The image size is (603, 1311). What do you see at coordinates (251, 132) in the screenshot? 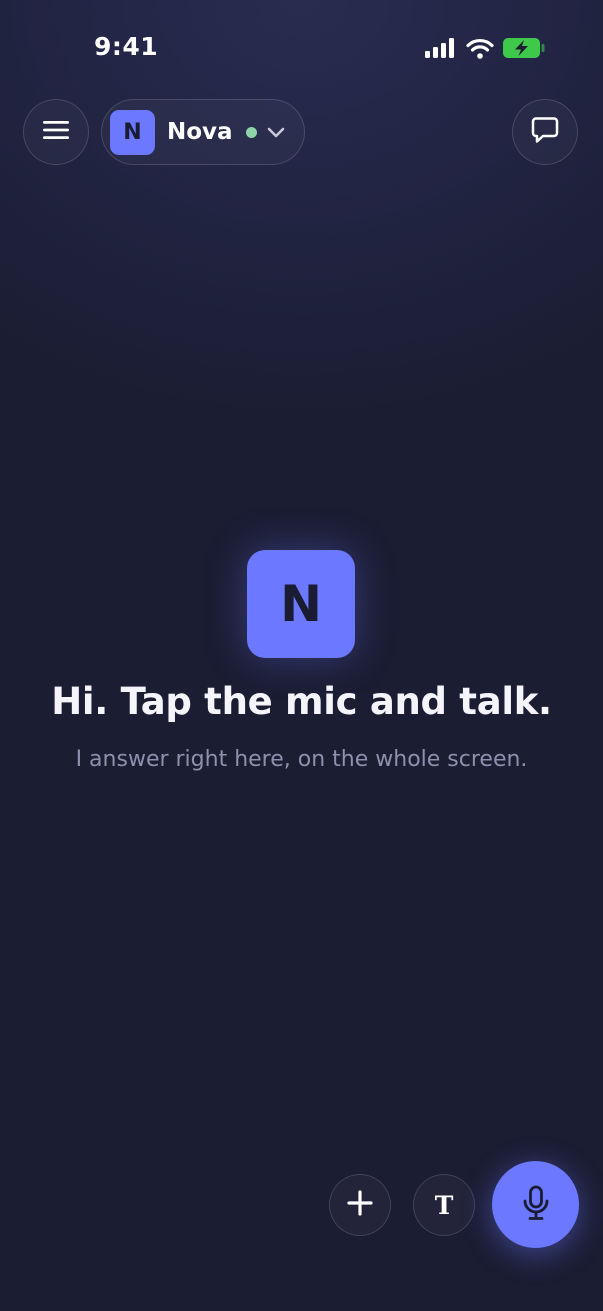
I see `agent-online-indicator` at bounding box center [251, 132].